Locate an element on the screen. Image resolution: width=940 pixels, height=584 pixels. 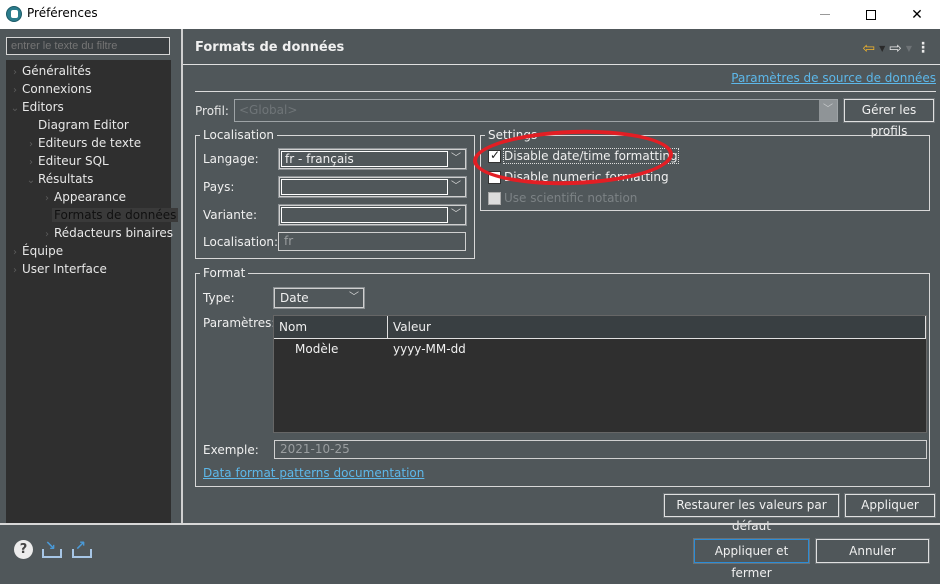
tree-item: › Editeurs de texte is located at coordinates (82, 143).